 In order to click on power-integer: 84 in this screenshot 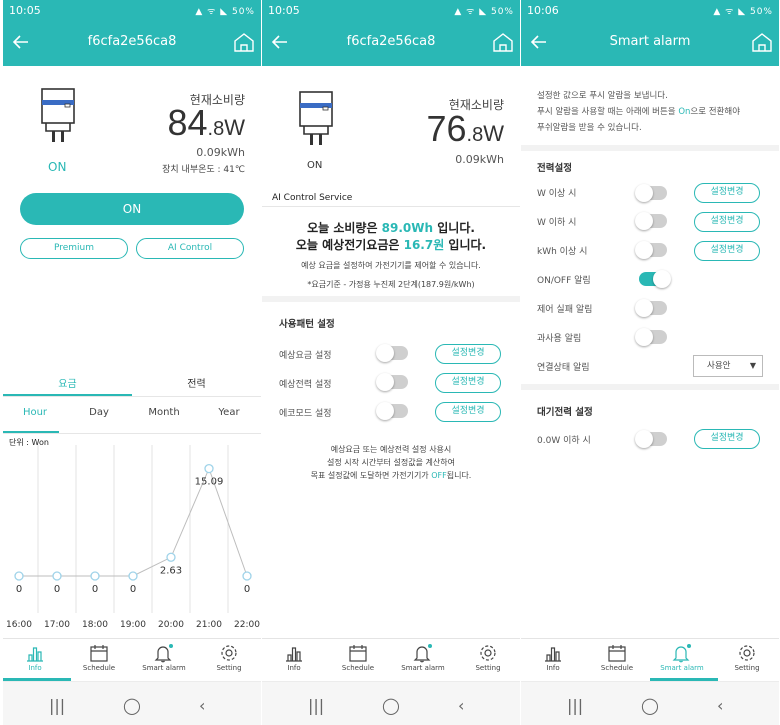, I will do `click(187, 122)`.